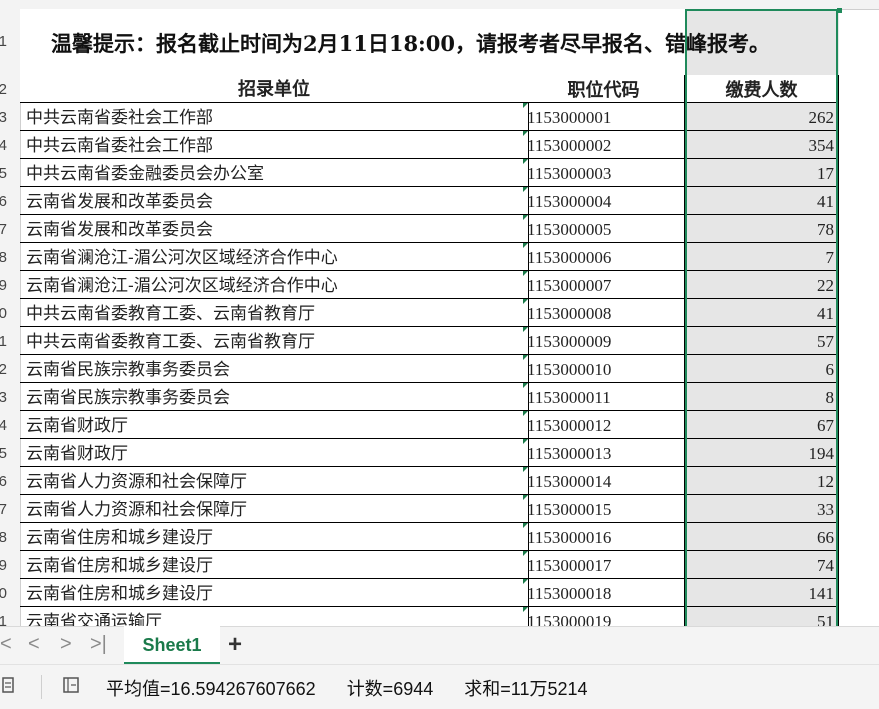  What do you see at coordinates (211, 689) in the screenshot?
I see `status-average: 平均值=16.594267607662` at bounding box center [211, 689].